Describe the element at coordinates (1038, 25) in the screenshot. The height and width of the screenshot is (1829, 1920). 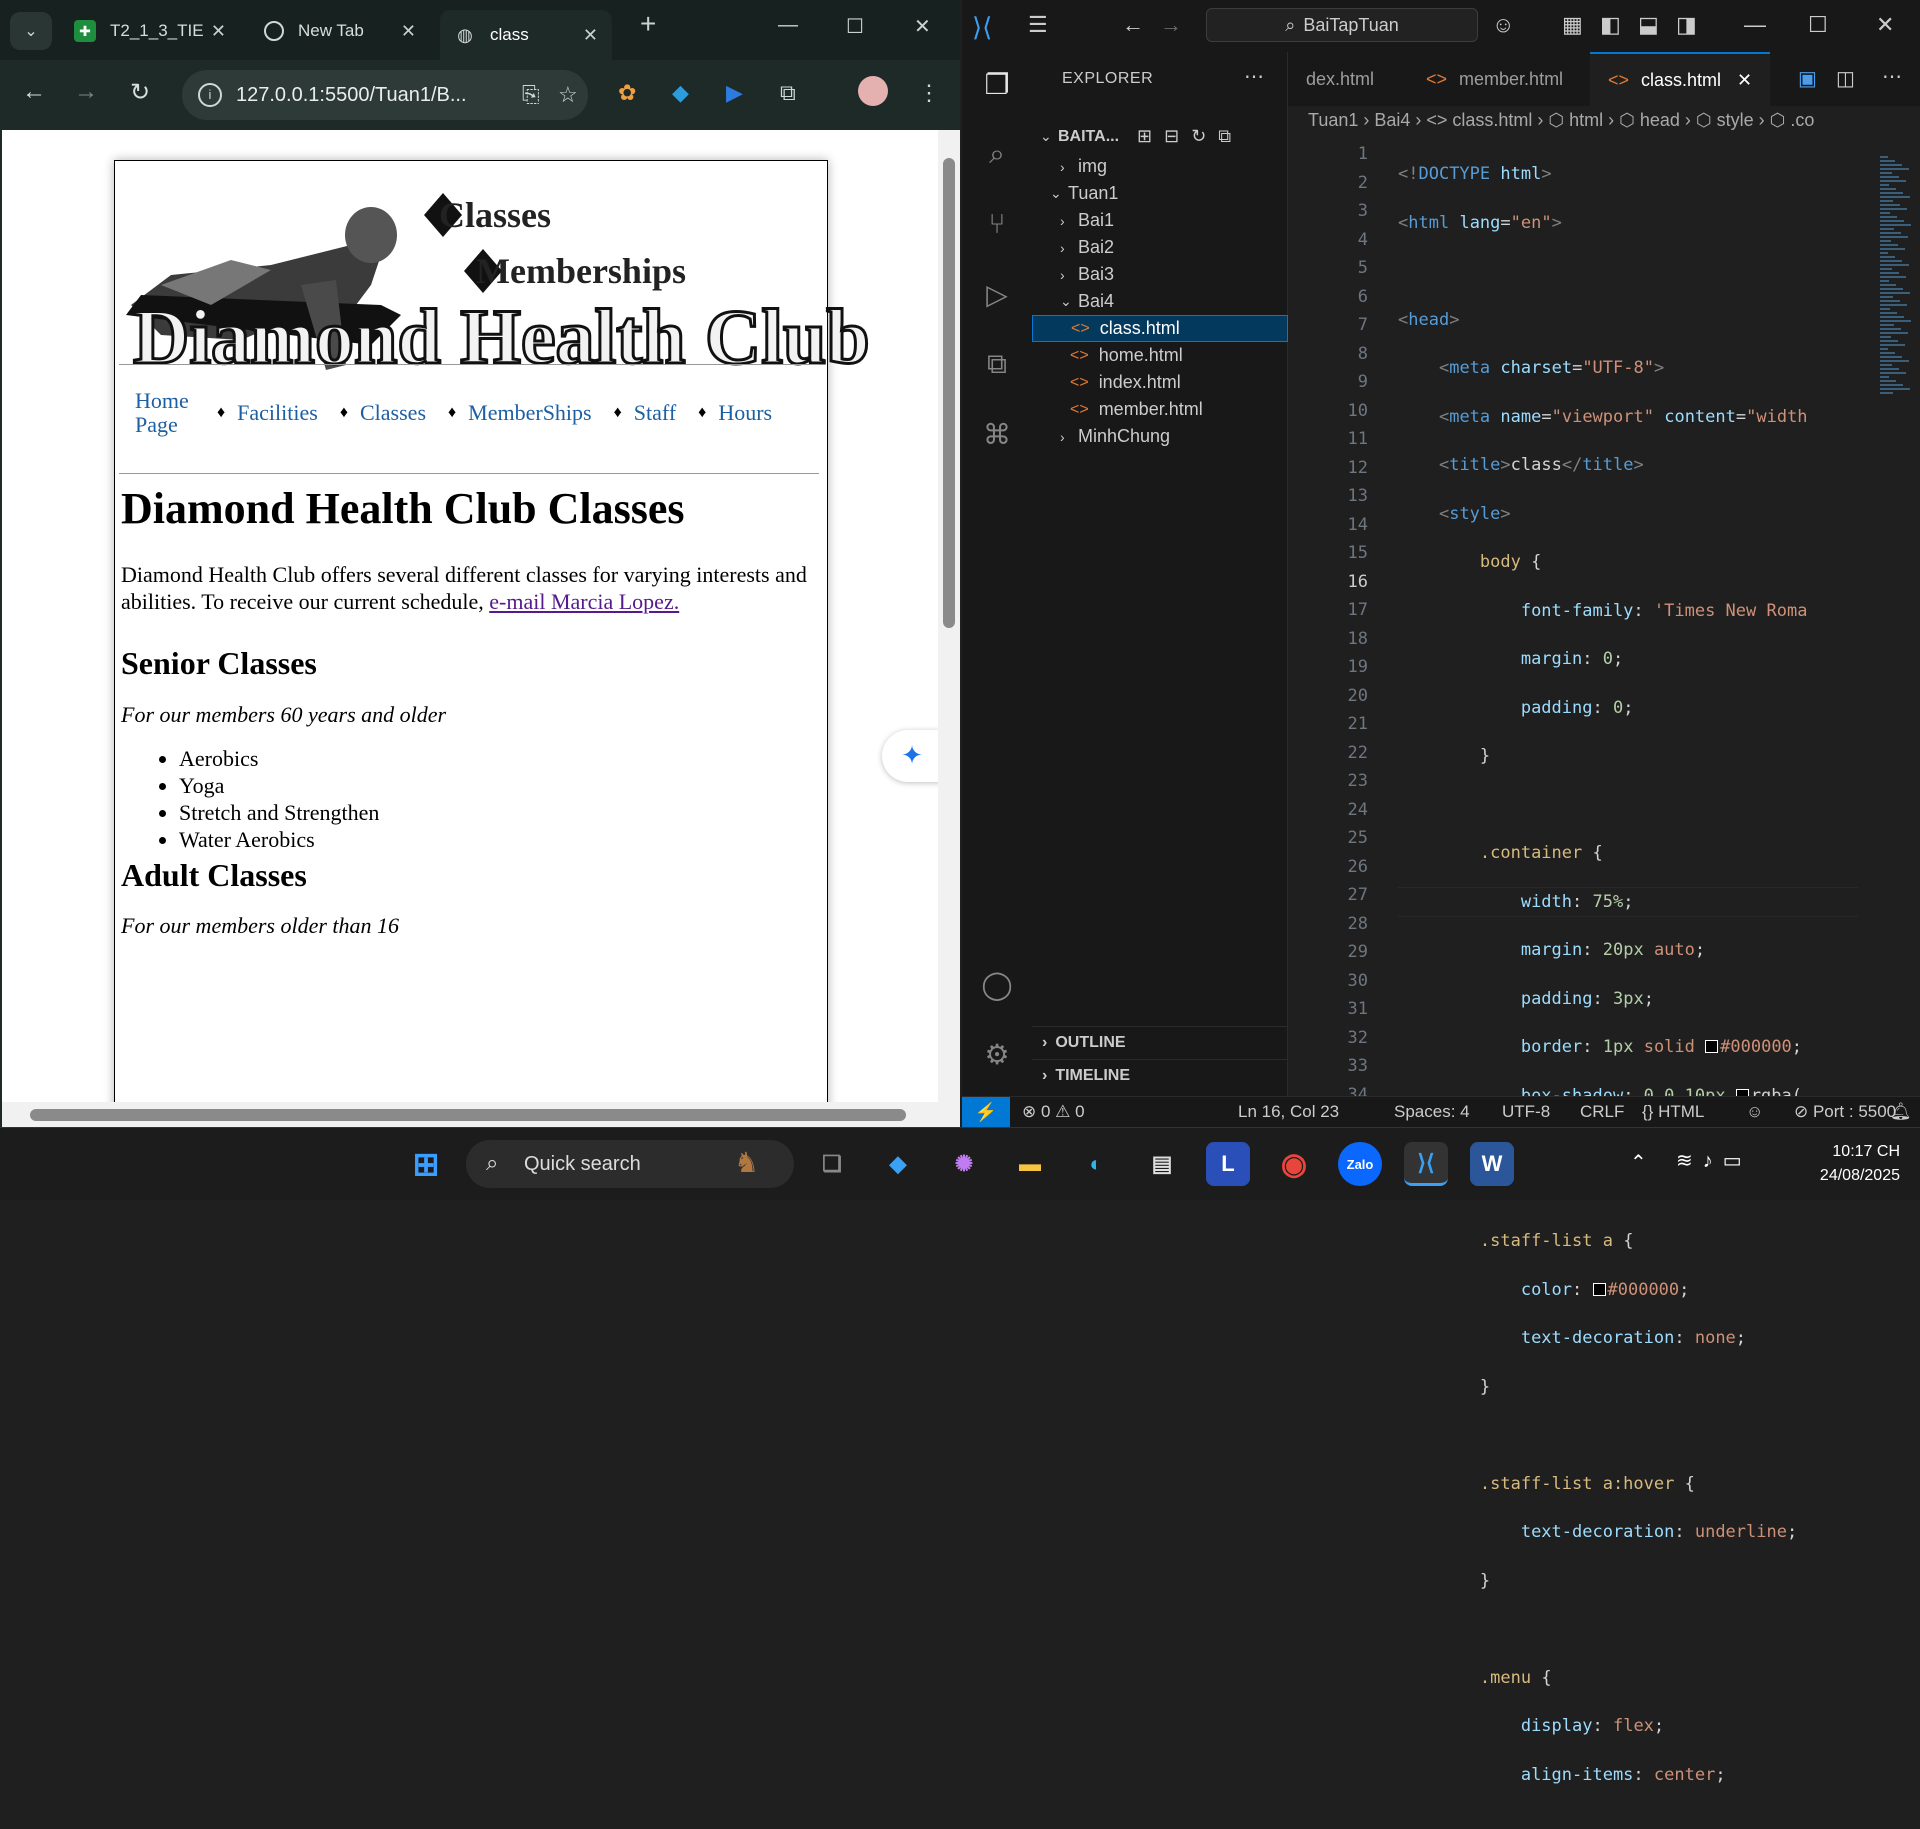
I see `hamburger-menu-icon: ☰` at that location.